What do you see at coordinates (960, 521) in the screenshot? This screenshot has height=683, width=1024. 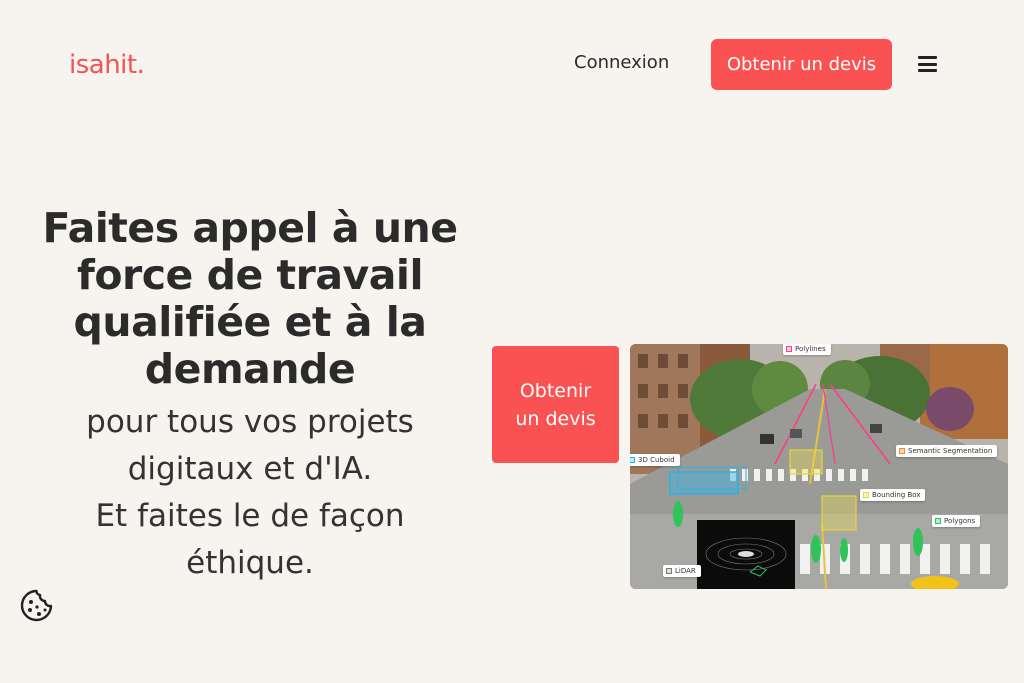 I see `polygons-label: Polygons` at bounding box center [960, 521].